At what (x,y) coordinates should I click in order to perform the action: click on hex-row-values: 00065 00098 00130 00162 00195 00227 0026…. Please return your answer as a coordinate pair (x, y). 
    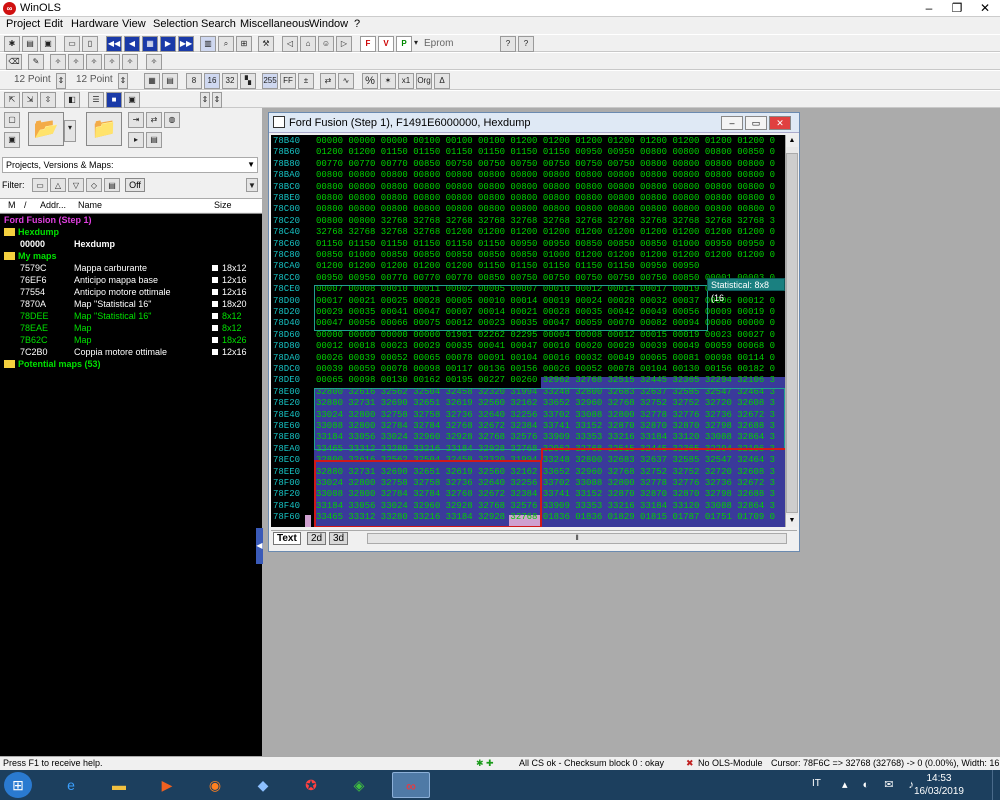
    Looking at the image, I should click on (545, 381).